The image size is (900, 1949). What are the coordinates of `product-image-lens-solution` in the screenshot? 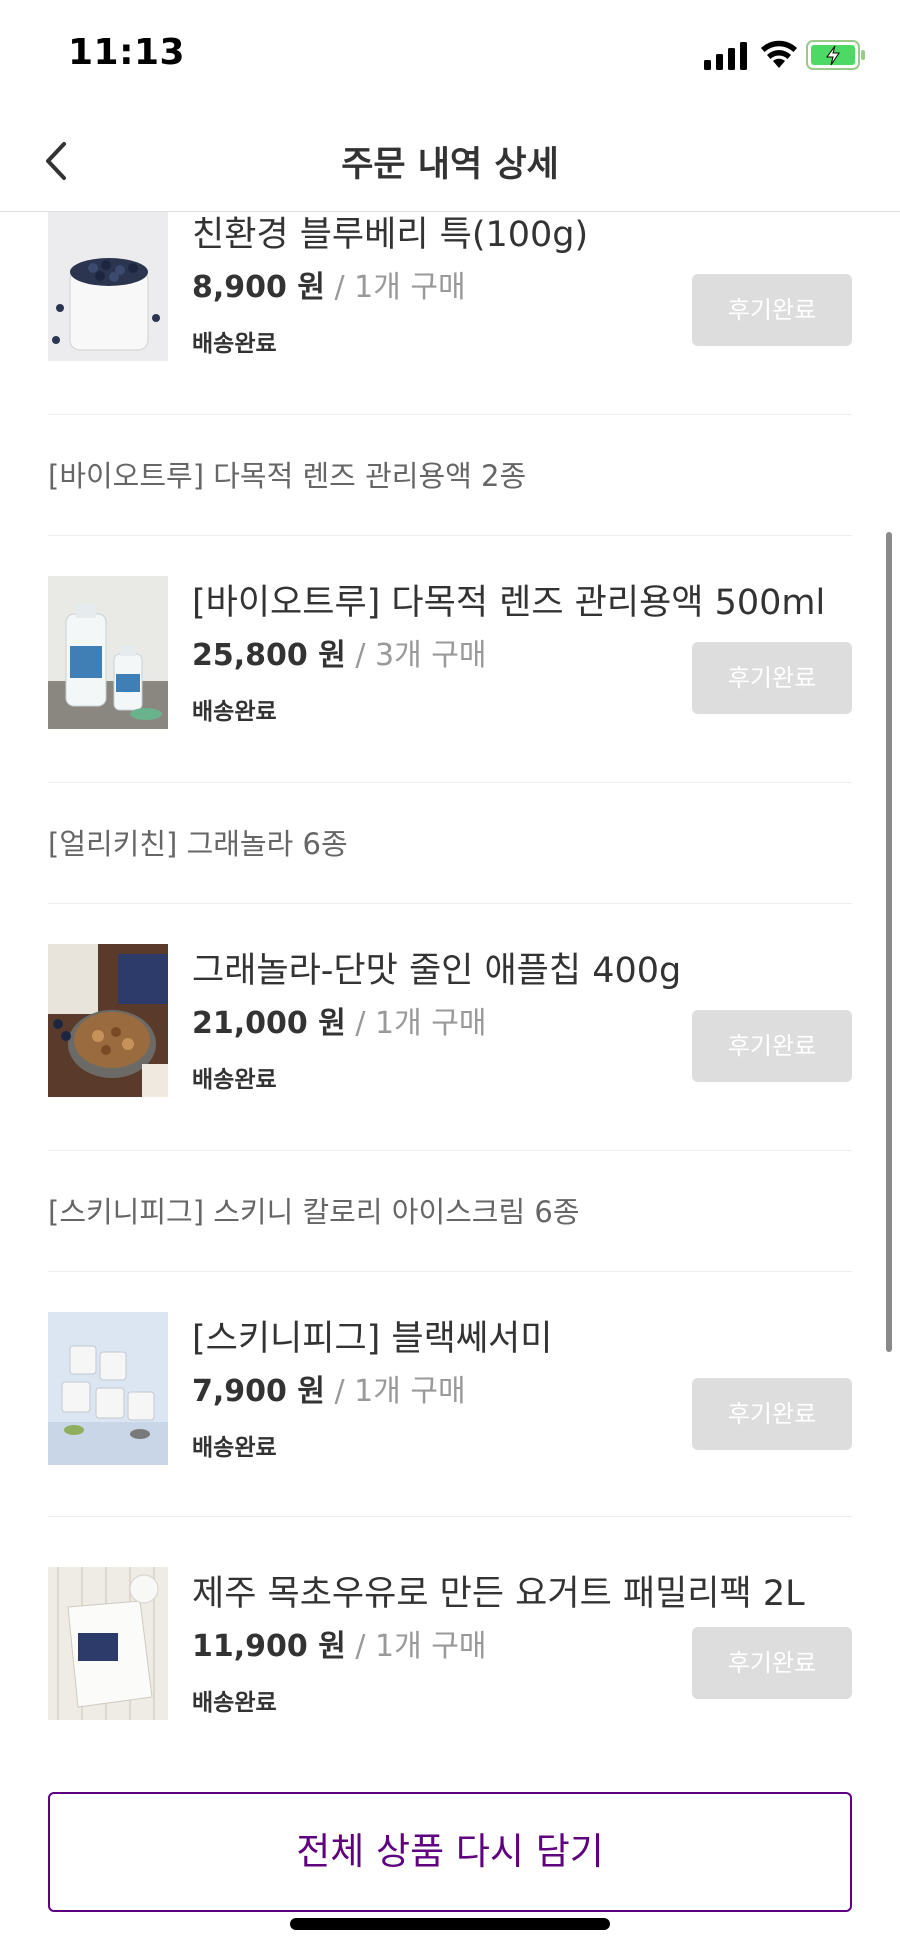 It's located at (108, 652).